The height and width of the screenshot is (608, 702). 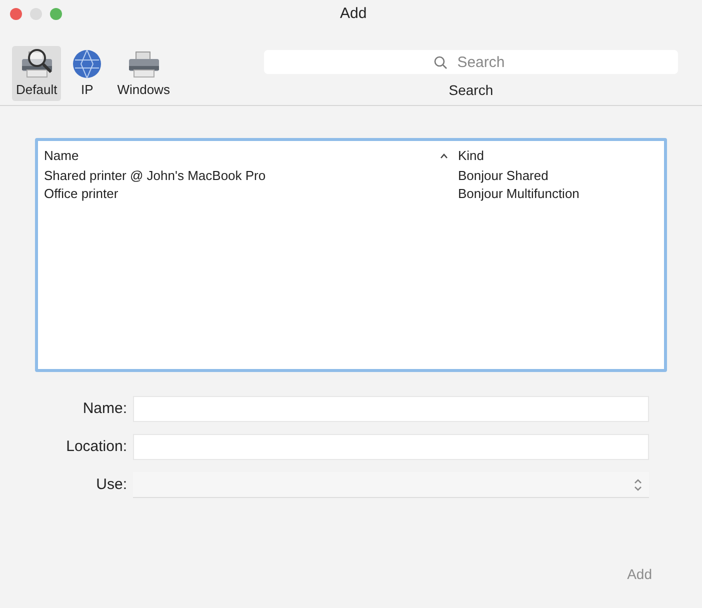 What do you see at coordinates (105, 408) in the screenshot?
I see `field-label: Name:` at bounding box center [105, 408].